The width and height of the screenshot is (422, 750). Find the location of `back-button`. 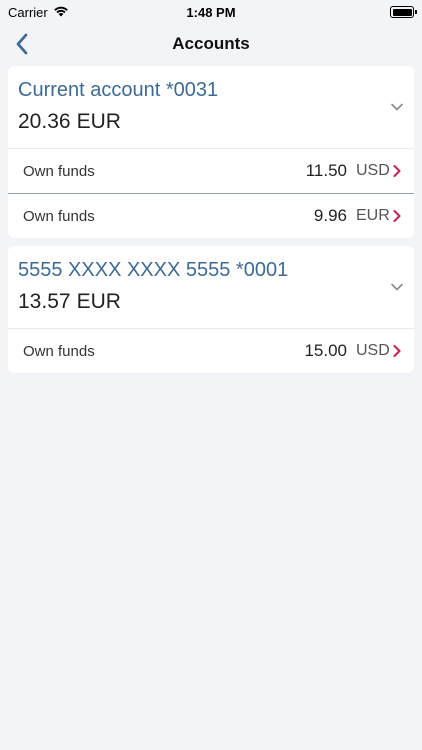

back-button is located at coordinates (22, 44).